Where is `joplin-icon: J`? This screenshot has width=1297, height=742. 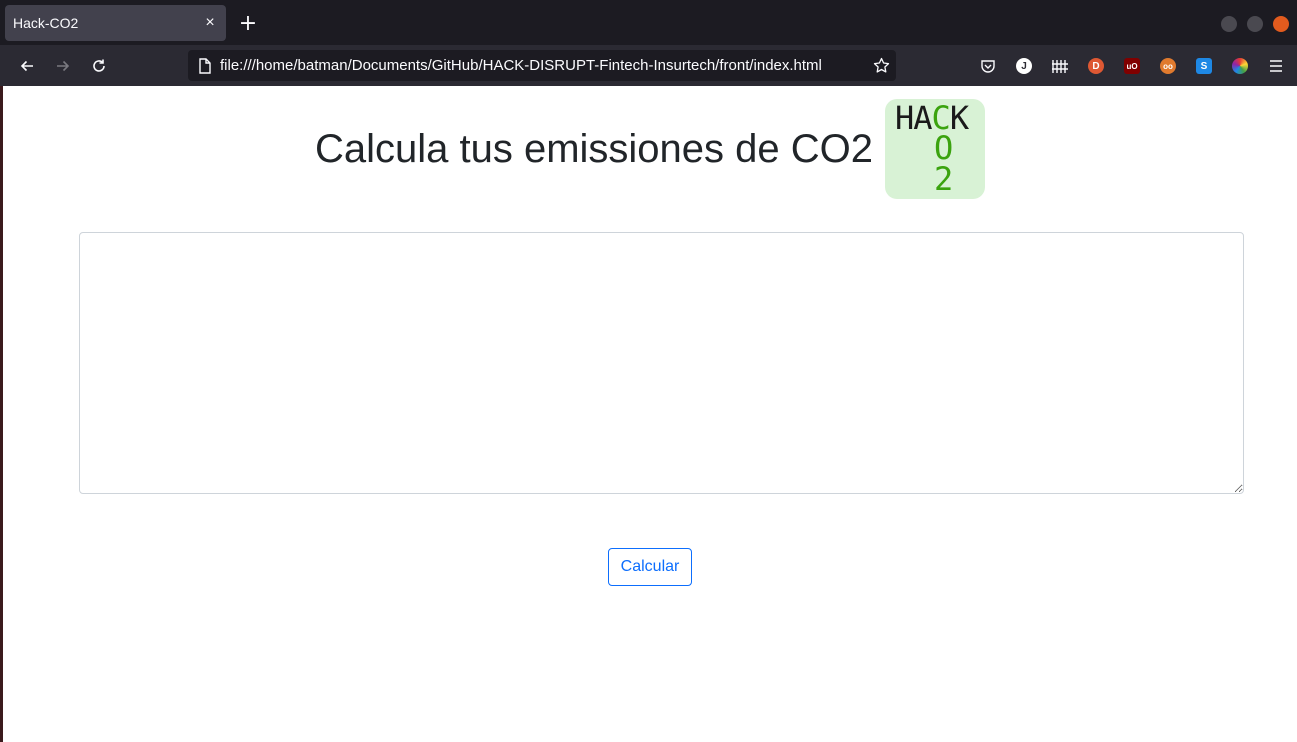 joplin-icon: J is located at coordinates (1024, 66).